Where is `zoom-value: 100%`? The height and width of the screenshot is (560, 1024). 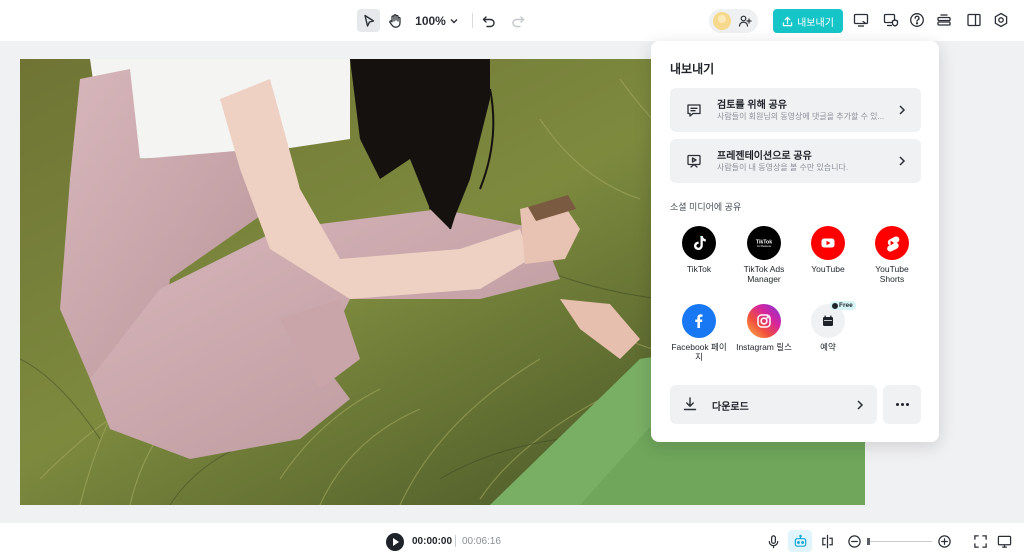
zoom-value: 100% is located at coordinates (430, 20).